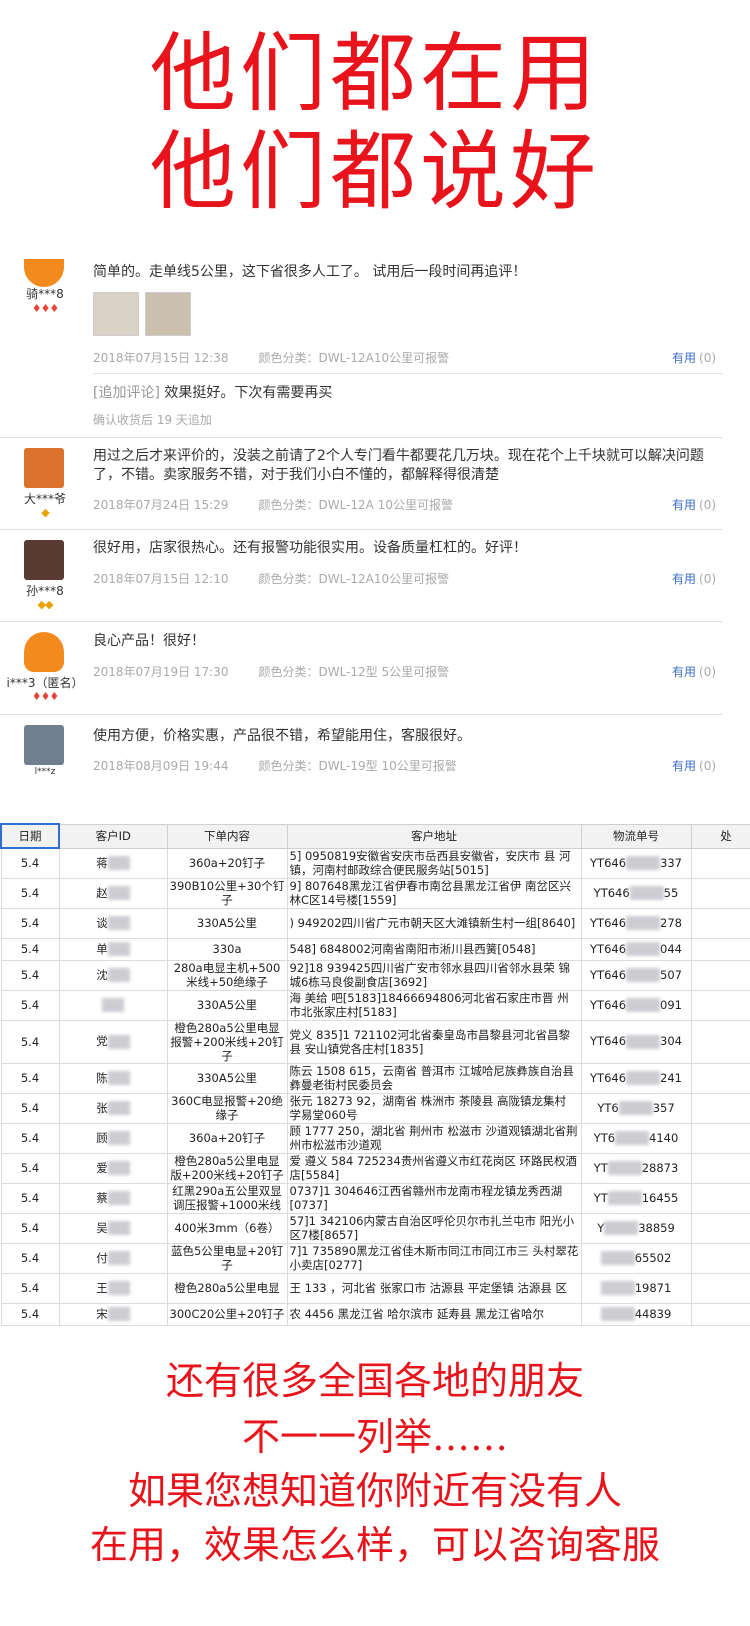 This screenshot has width=750, height=1626. I want to click on column-header-handle: 处, so click(720, 836).